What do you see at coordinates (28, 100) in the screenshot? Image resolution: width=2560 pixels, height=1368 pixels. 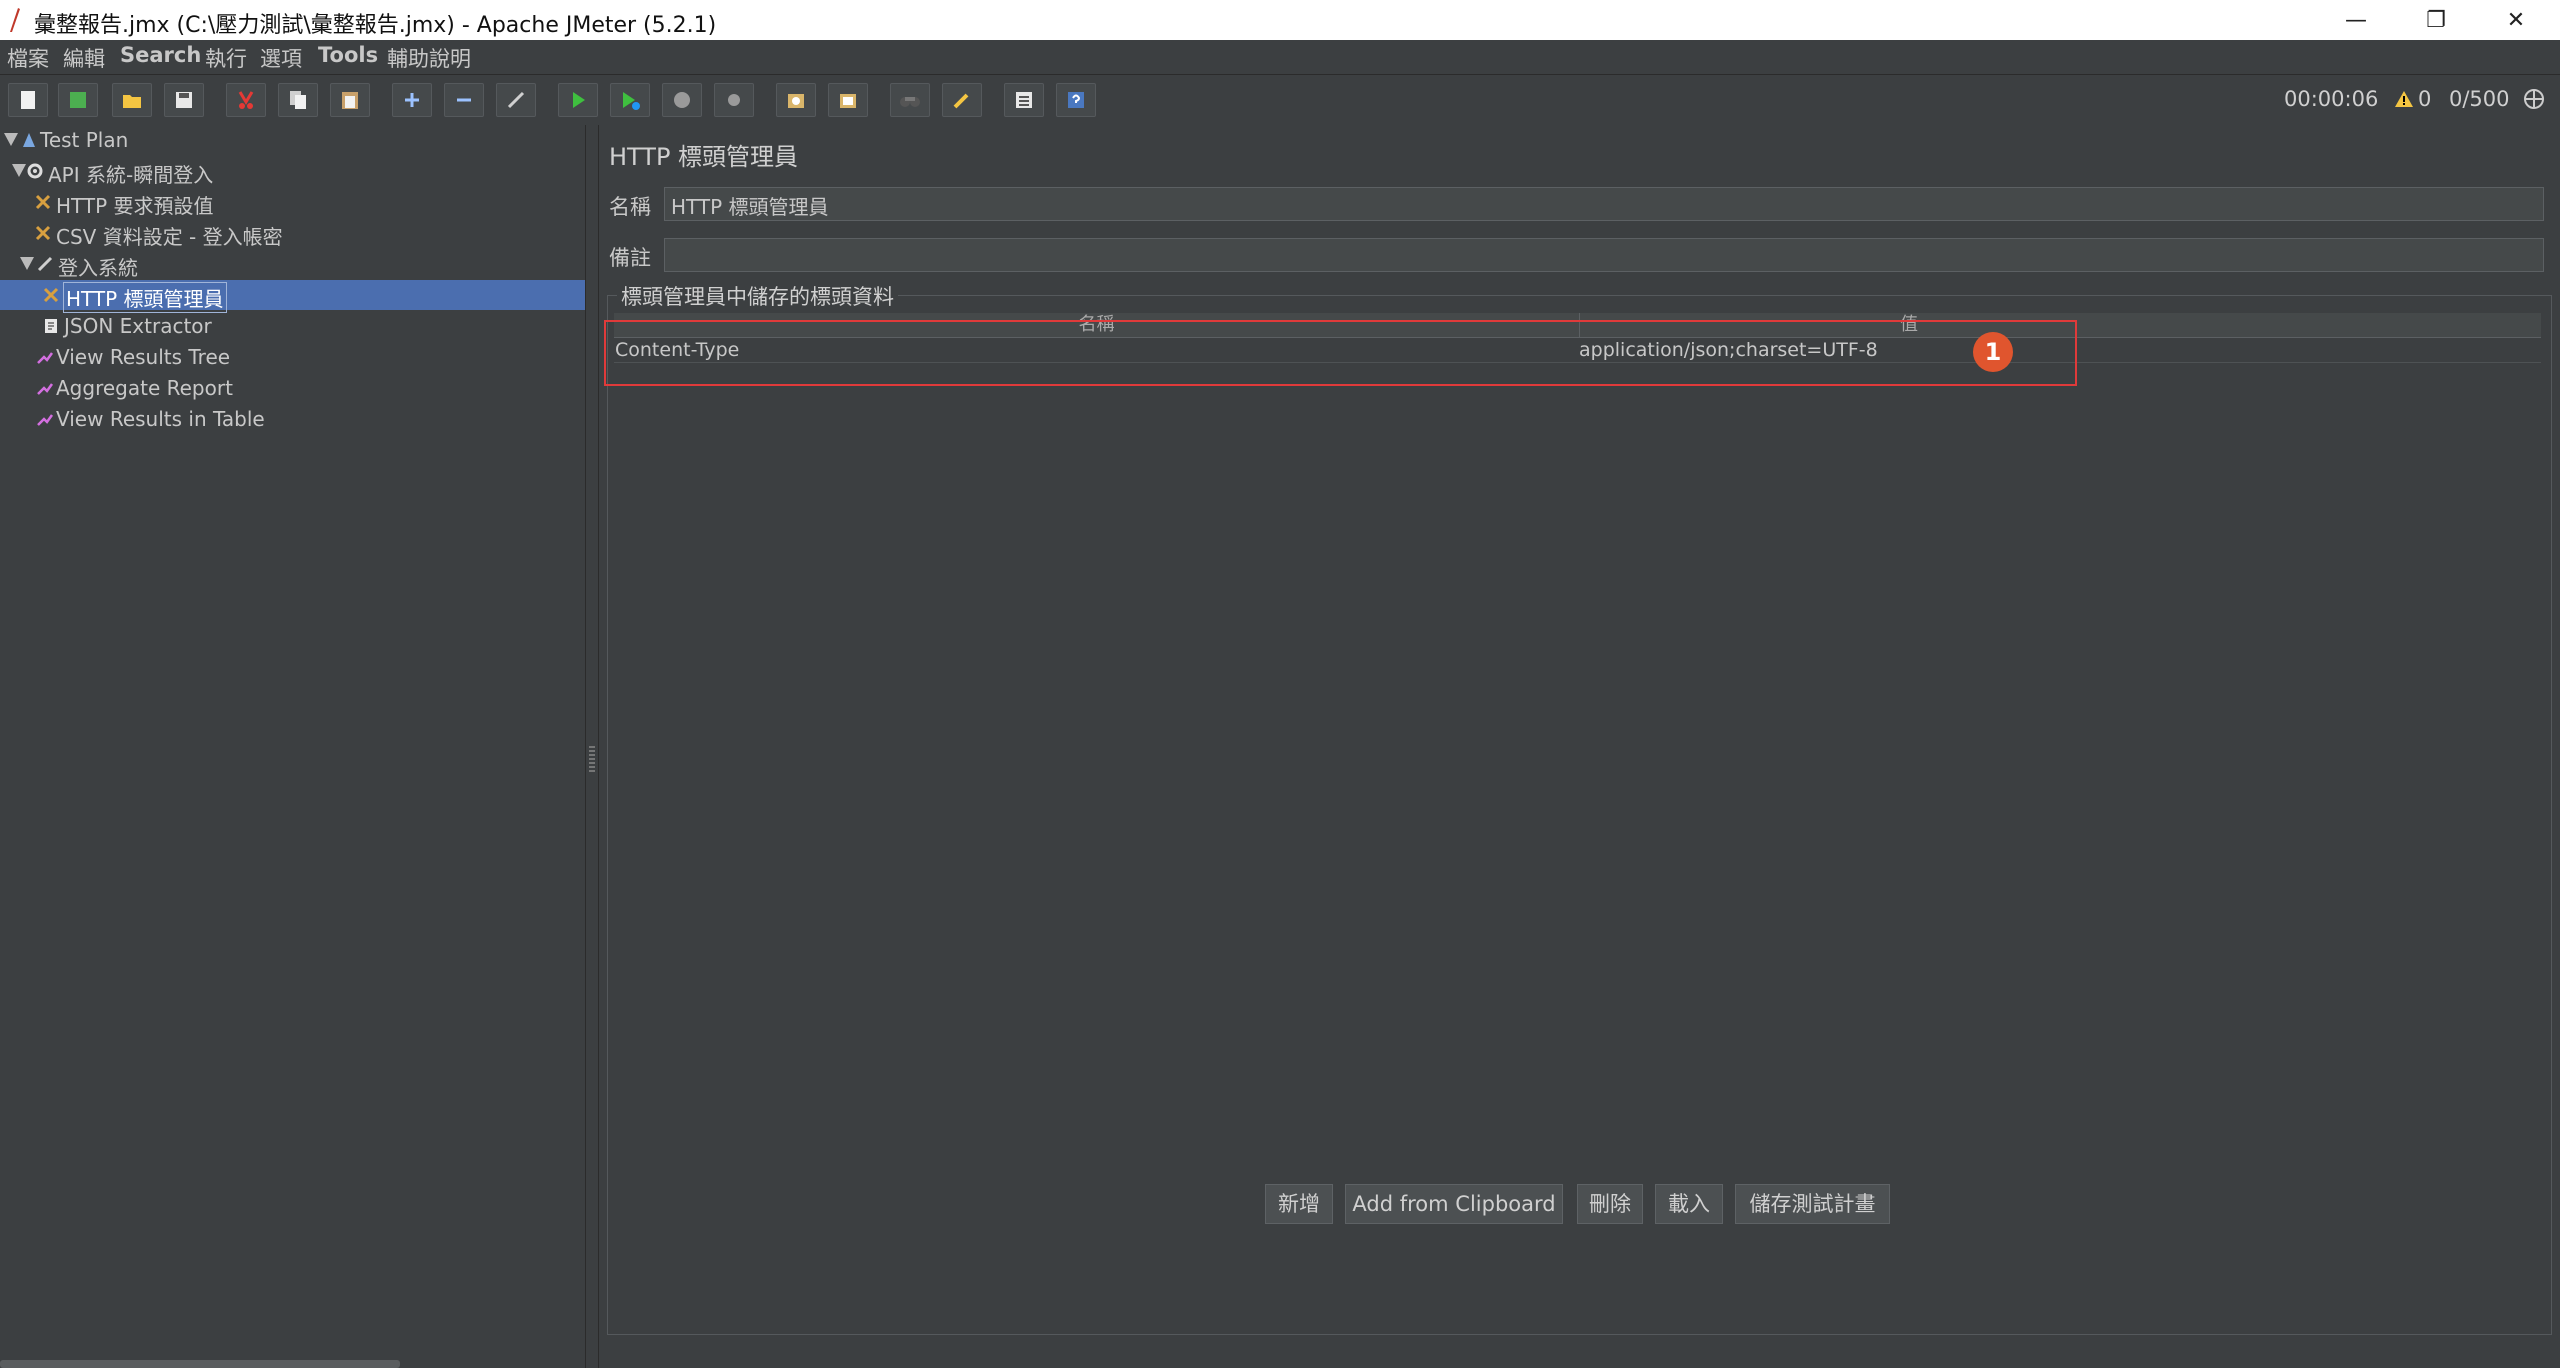 I see `new-button` at bounding box center [28, 100].